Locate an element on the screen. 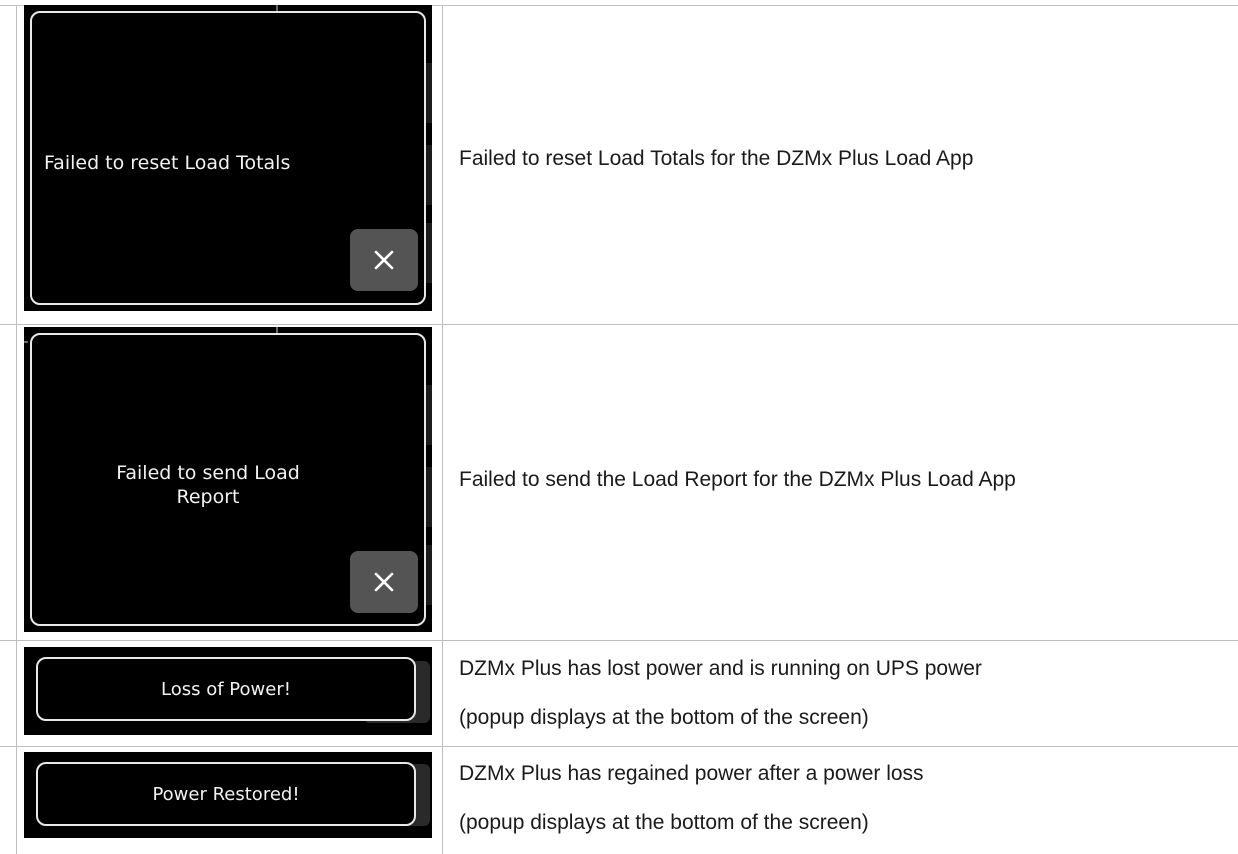  popup-message: Loss of Power! is located at coordinates (226, 689).